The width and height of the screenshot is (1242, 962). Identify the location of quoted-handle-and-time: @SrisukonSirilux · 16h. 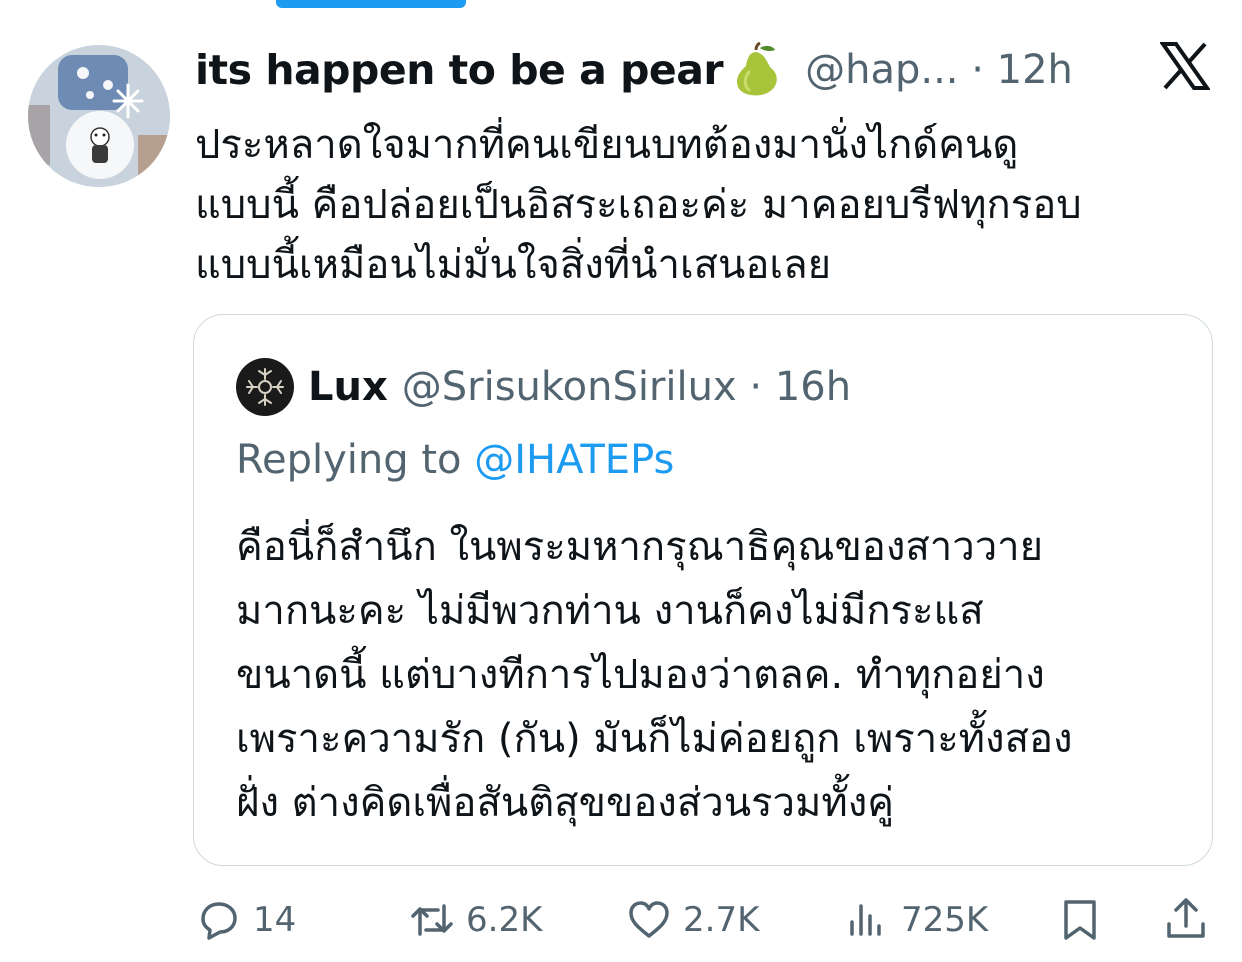
(626, 387).